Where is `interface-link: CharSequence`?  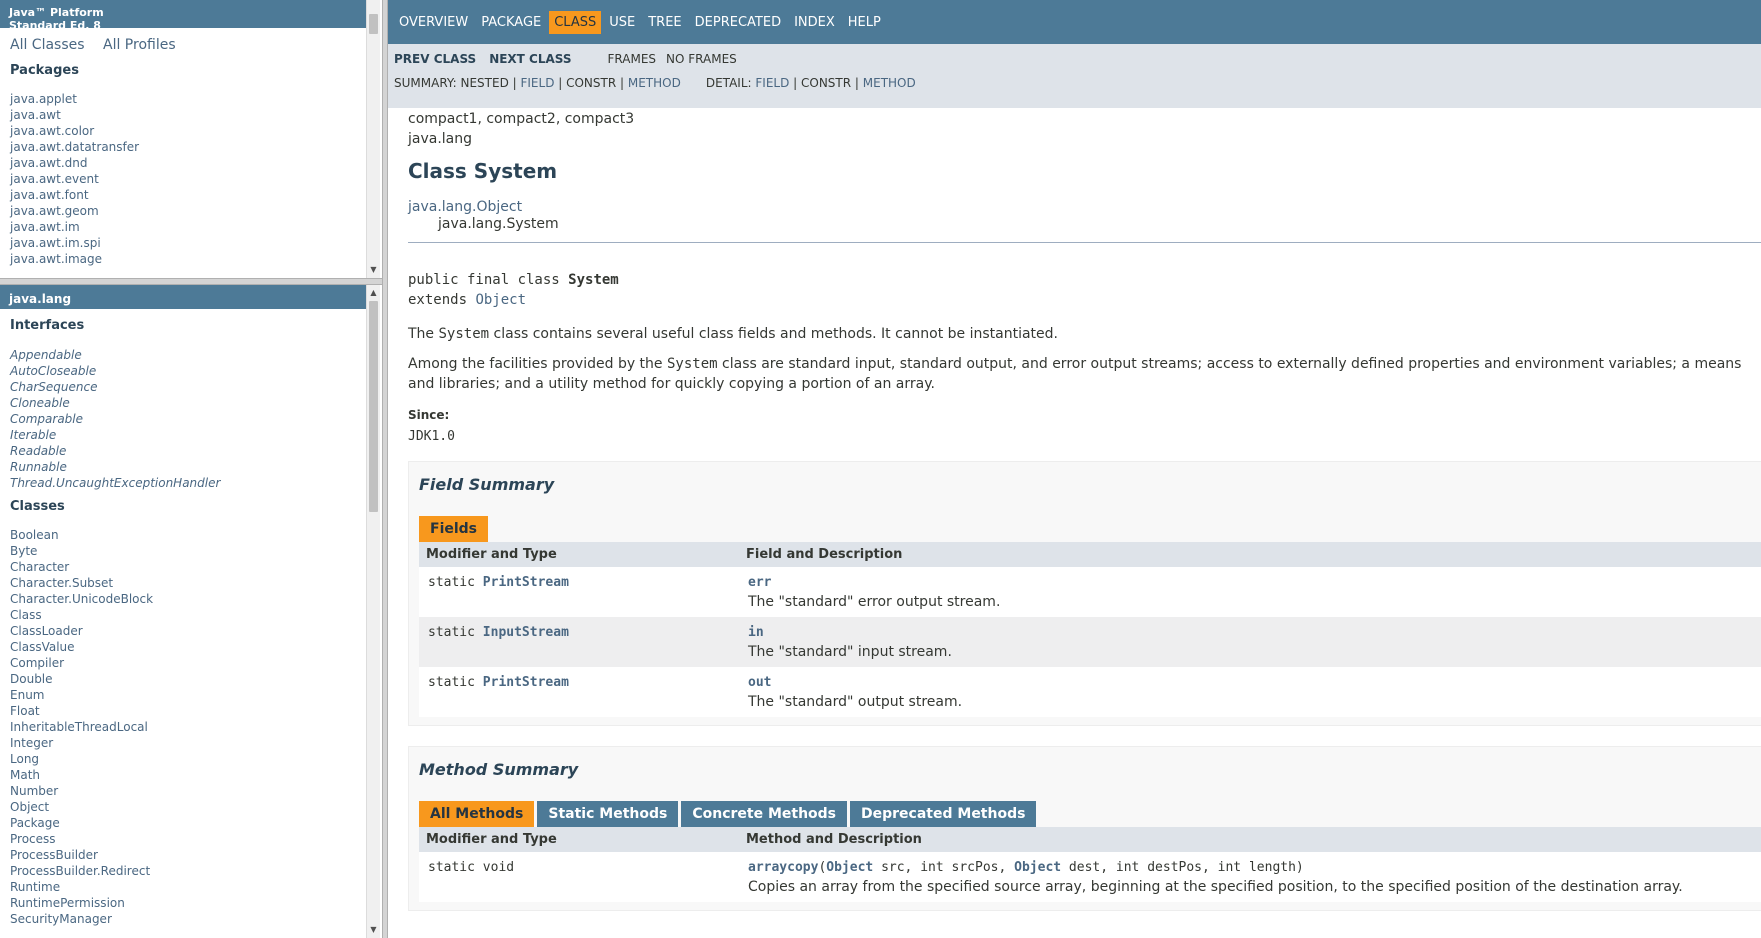 interface-link: CharSequence is located at coordinates (190, 387).